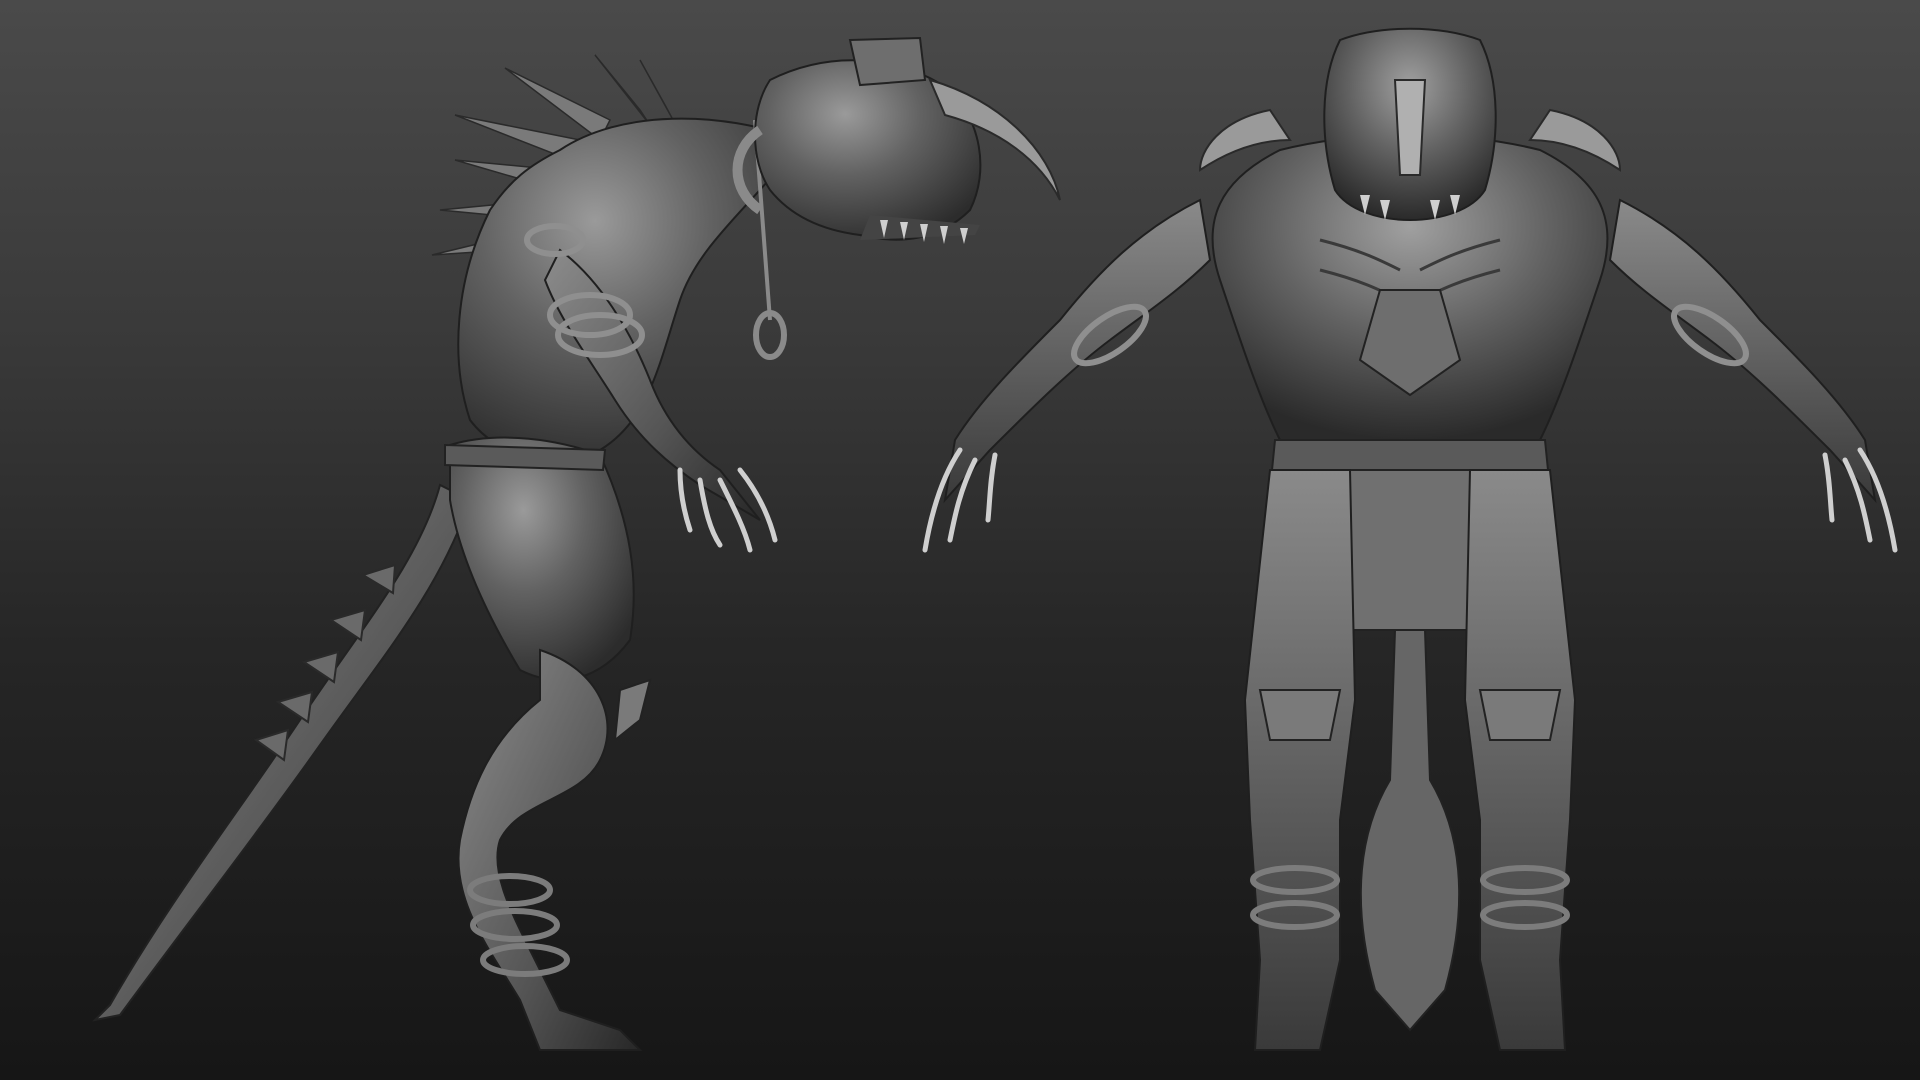 Image resolution: width=1920 pixels, height=1080 pixels. Describe the element at coordinates (1300, 760) in the screenshot. I see `left-leg` at that location.